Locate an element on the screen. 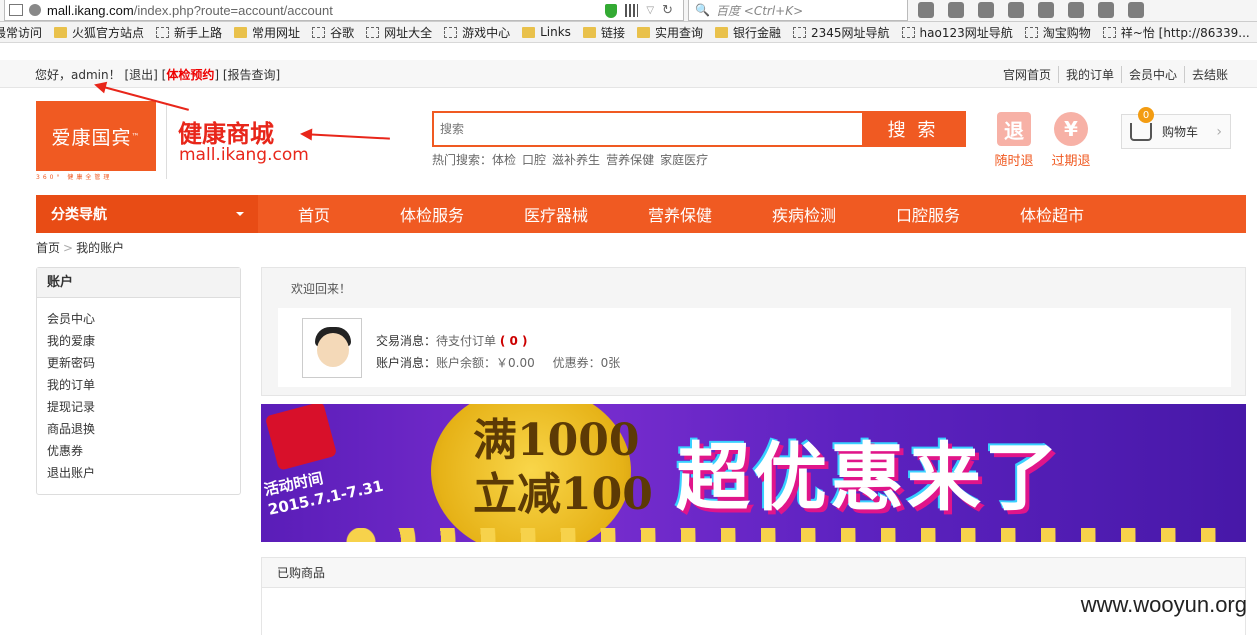  greeting-text: 您好，admin！ is located at coordinates (78, 75).